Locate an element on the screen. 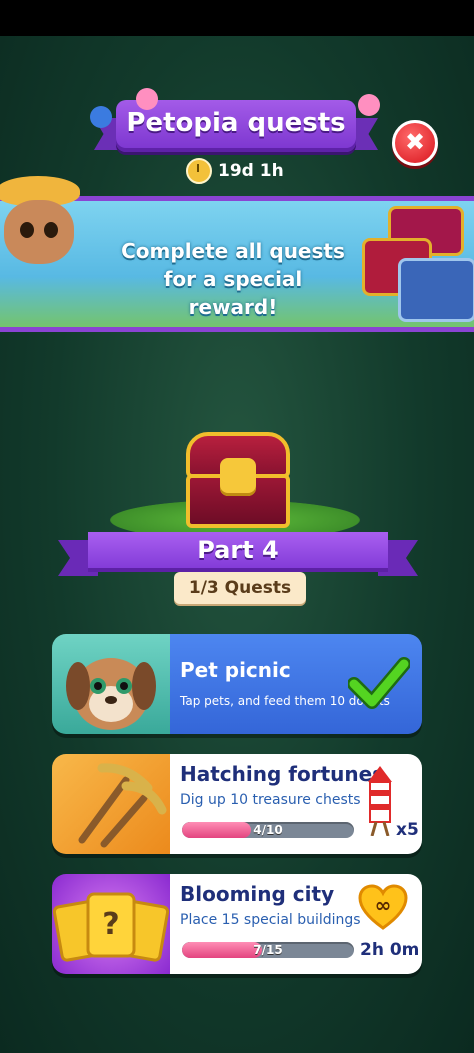 The height and width of the screenshot is (1053, 474). close-icon: ✖ is located at coordinates (415, 142).